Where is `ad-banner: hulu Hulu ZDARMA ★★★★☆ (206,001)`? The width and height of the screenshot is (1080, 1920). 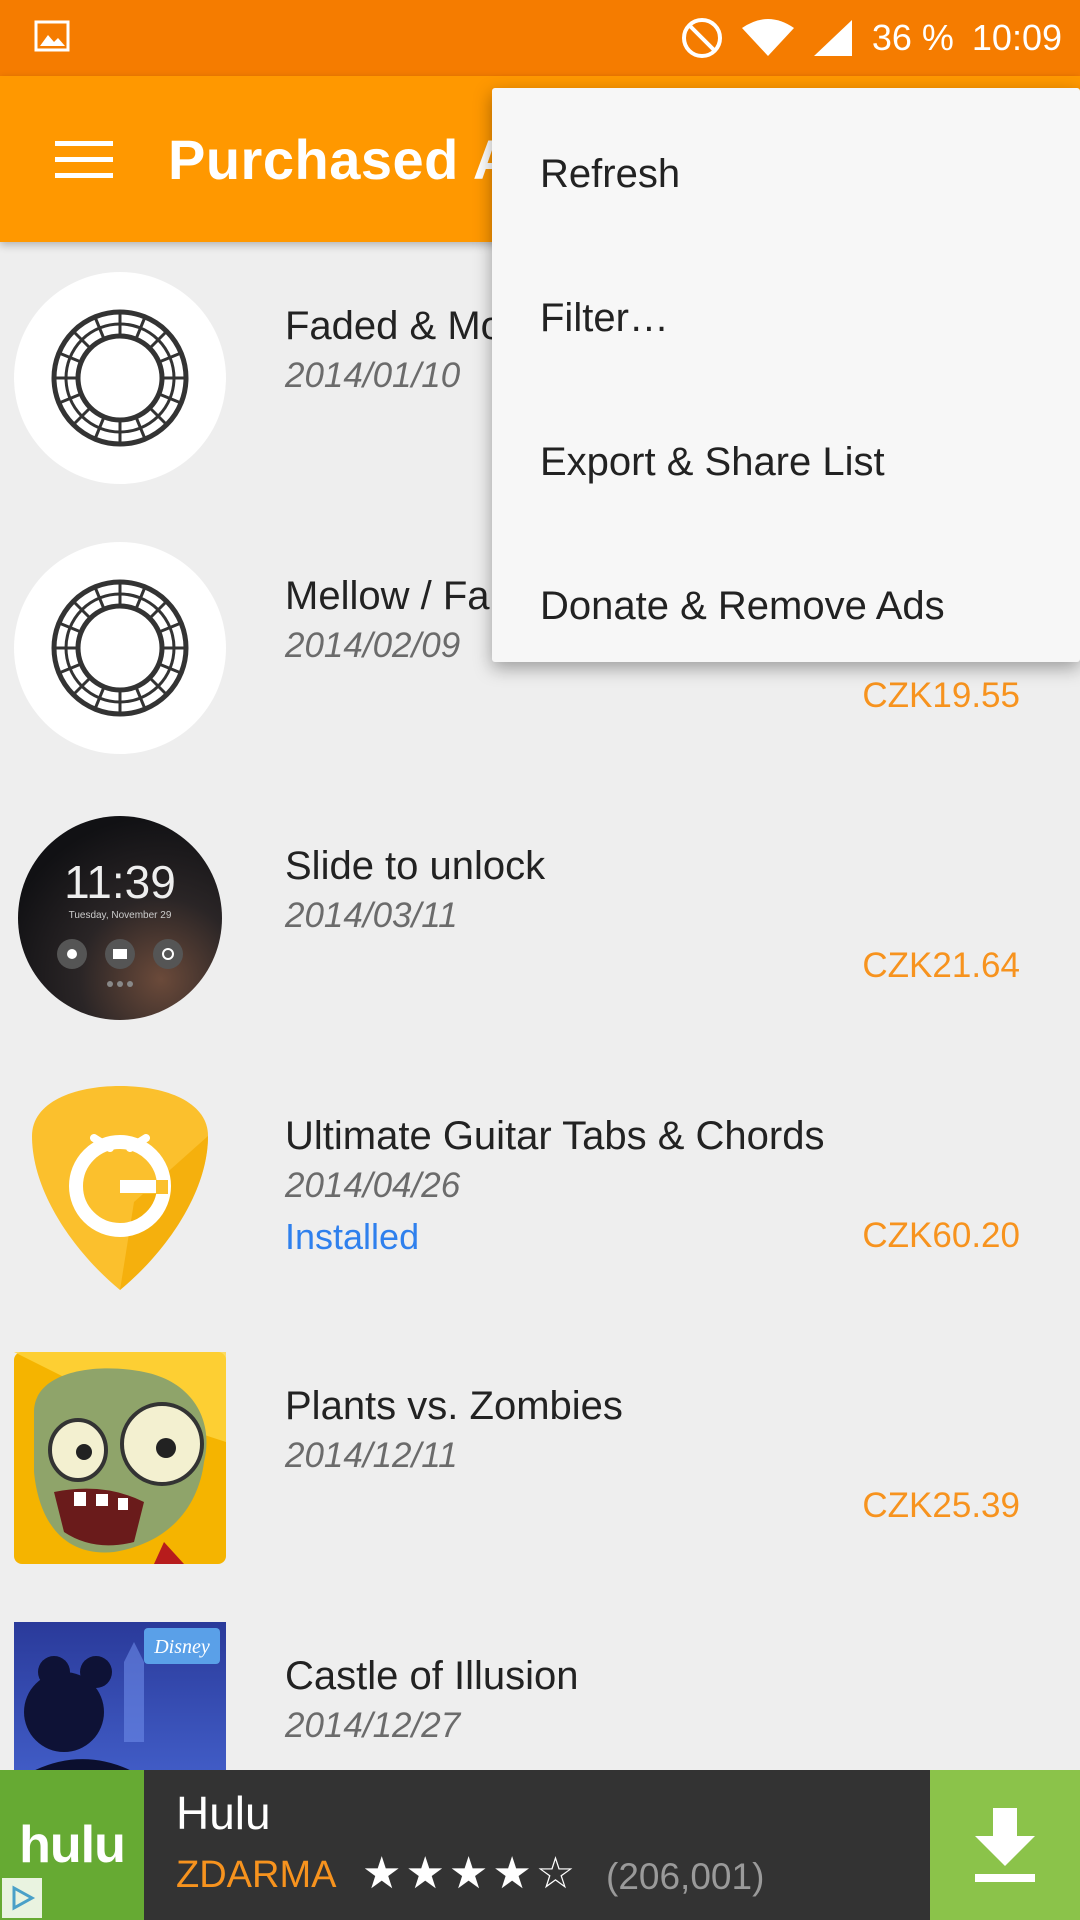 ad-banner: hulu Hulu ZDARMA ★★★★☆ (206,001) is located at coordinates (540, 1845).